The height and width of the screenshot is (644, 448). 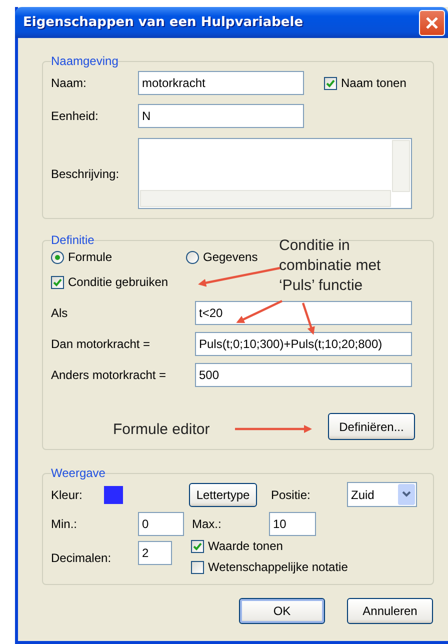 I want to click on window-title: Eigenschappen van een Hulpvariabele, so click(x=163, y=22).